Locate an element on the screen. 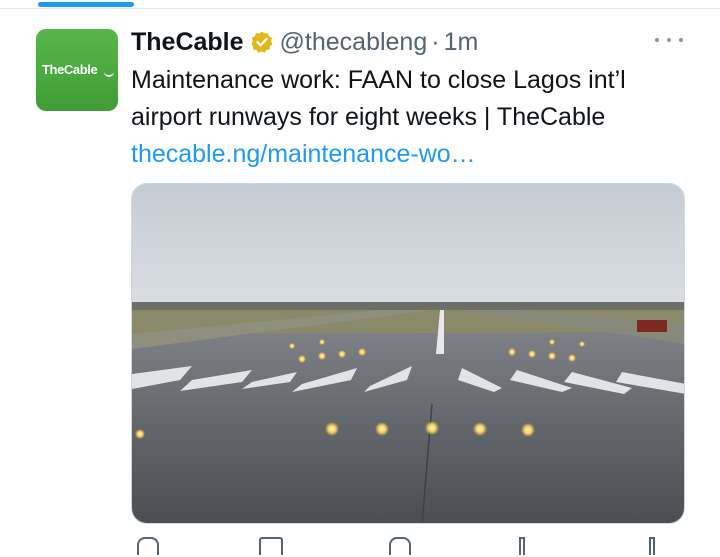 This screenshot has width=720, height=557. avatar-logo-text: TheCable is located at coordinates (70, 69).